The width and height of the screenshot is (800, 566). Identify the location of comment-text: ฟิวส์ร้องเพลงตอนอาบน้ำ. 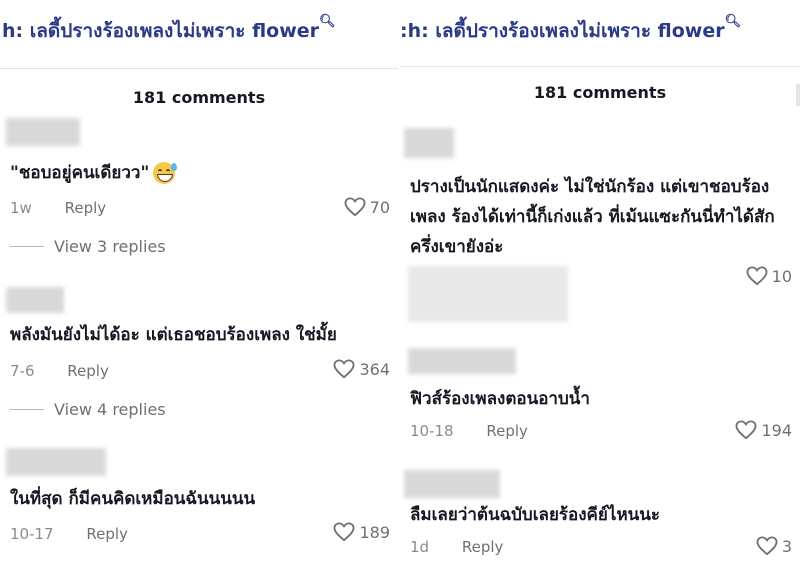
(500, 399).